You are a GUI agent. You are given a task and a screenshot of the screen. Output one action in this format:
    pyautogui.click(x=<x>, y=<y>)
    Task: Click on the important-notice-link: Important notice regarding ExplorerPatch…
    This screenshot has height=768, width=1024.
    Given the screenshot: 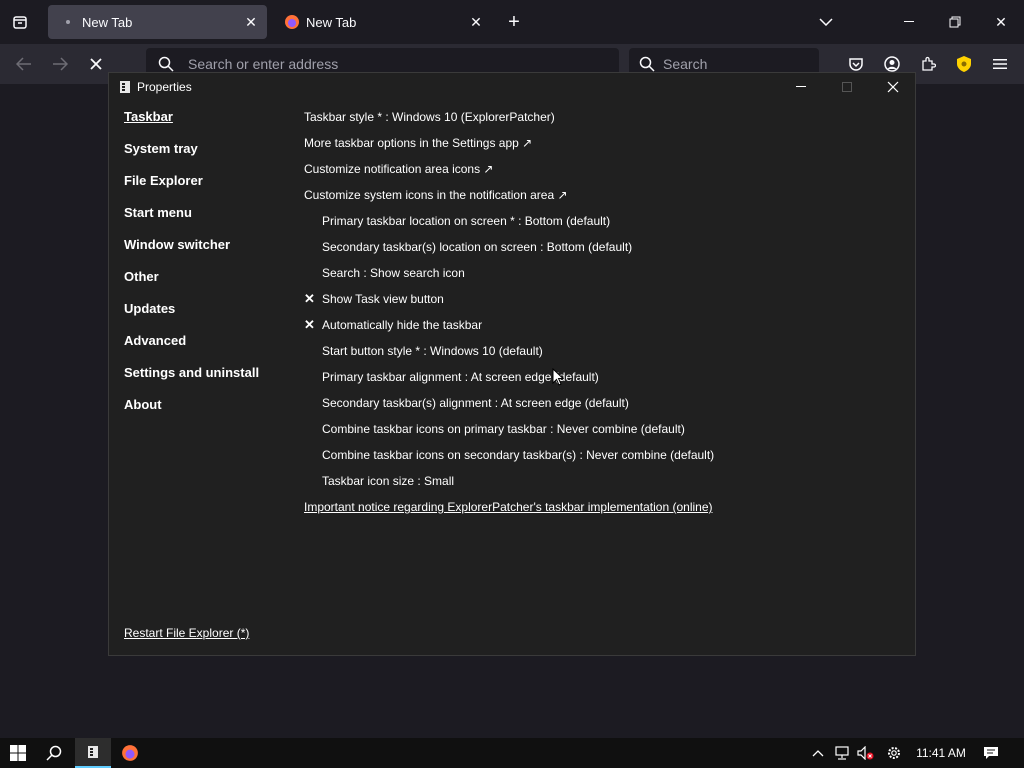 What is the action you would take?
    pyautogui.click(x=604, y=507)
    